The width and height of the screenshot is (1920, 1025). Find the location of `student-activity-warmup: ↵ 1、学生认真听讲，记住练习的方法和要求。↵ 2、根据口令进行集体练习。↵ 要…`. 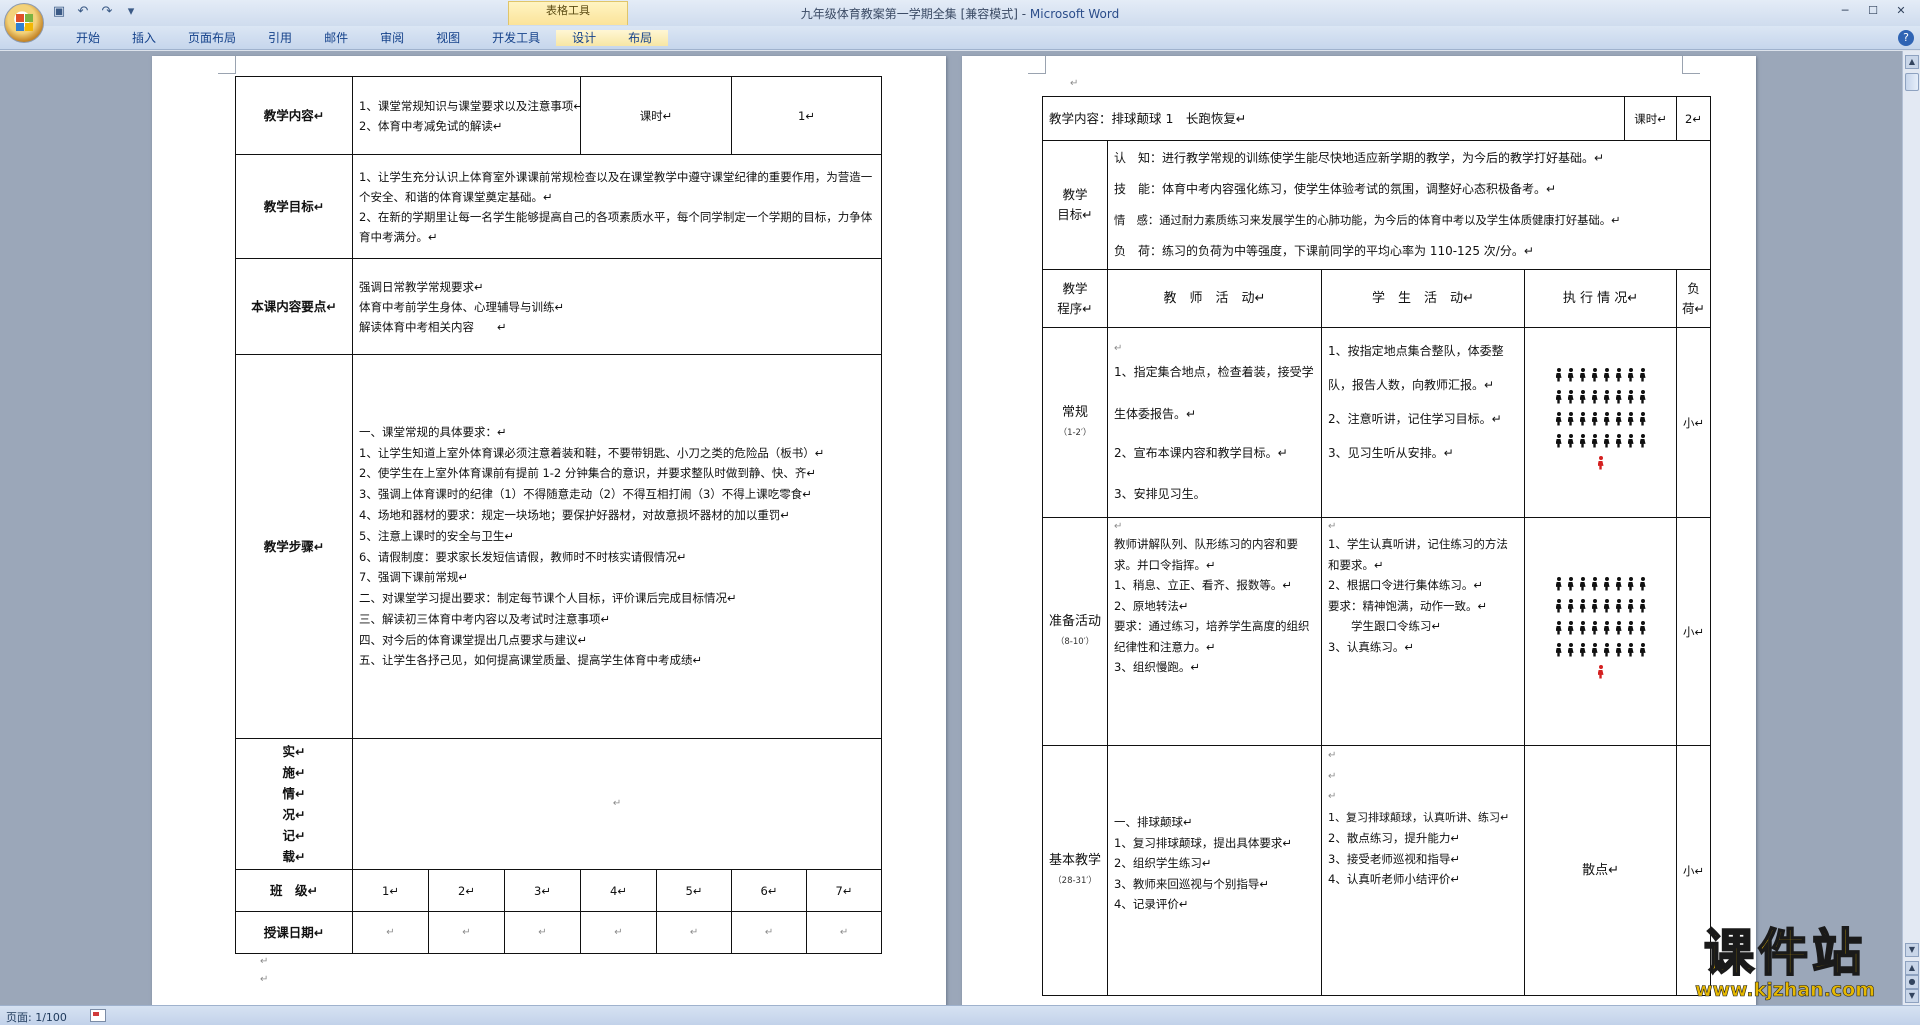

student-activity-warmup: ↵ 1、学生认真听讲，记住练习的方法和要求。↵ 2、根据口令进行集体练习。↵ 要… is located at coordinates (1423, 631).